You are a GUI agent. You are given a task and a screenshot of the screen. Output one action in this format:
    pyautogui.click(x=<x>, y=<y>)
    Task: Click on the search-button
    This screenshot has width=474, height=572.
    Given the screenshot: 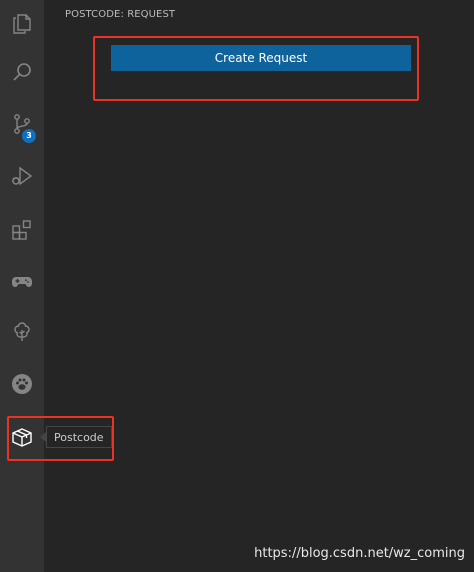 What is the action you would take?
    pyautogui.click(x=22, y=72)
    